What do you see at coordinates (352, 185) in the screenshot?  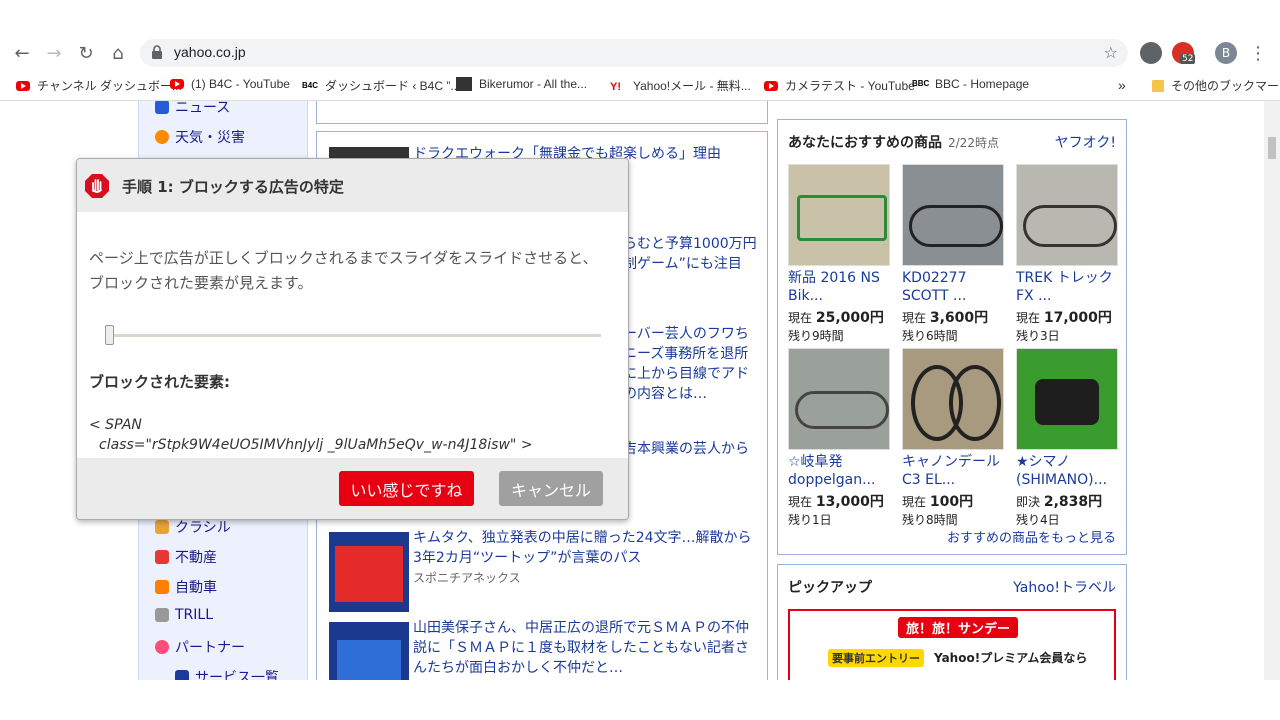 I see `dialog-header: 手順 1: ブロックする広告の特定` at bounding box center [352, 185].